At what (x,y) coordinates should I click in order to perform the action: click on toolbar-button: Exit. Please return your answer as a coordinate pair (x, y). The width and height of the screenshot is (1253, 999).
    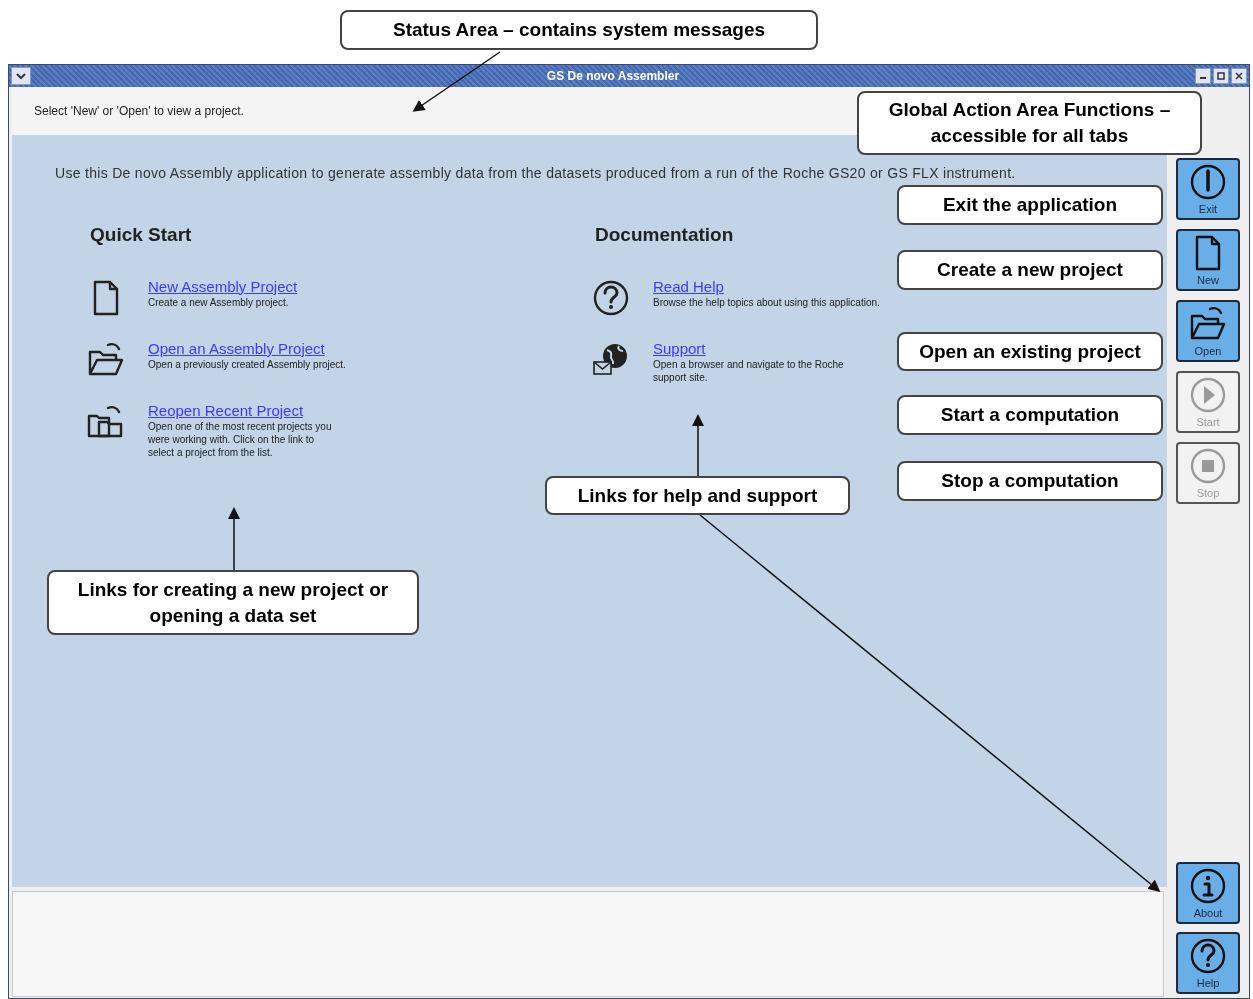
    Looking at the image, I should click on (1208, 189).